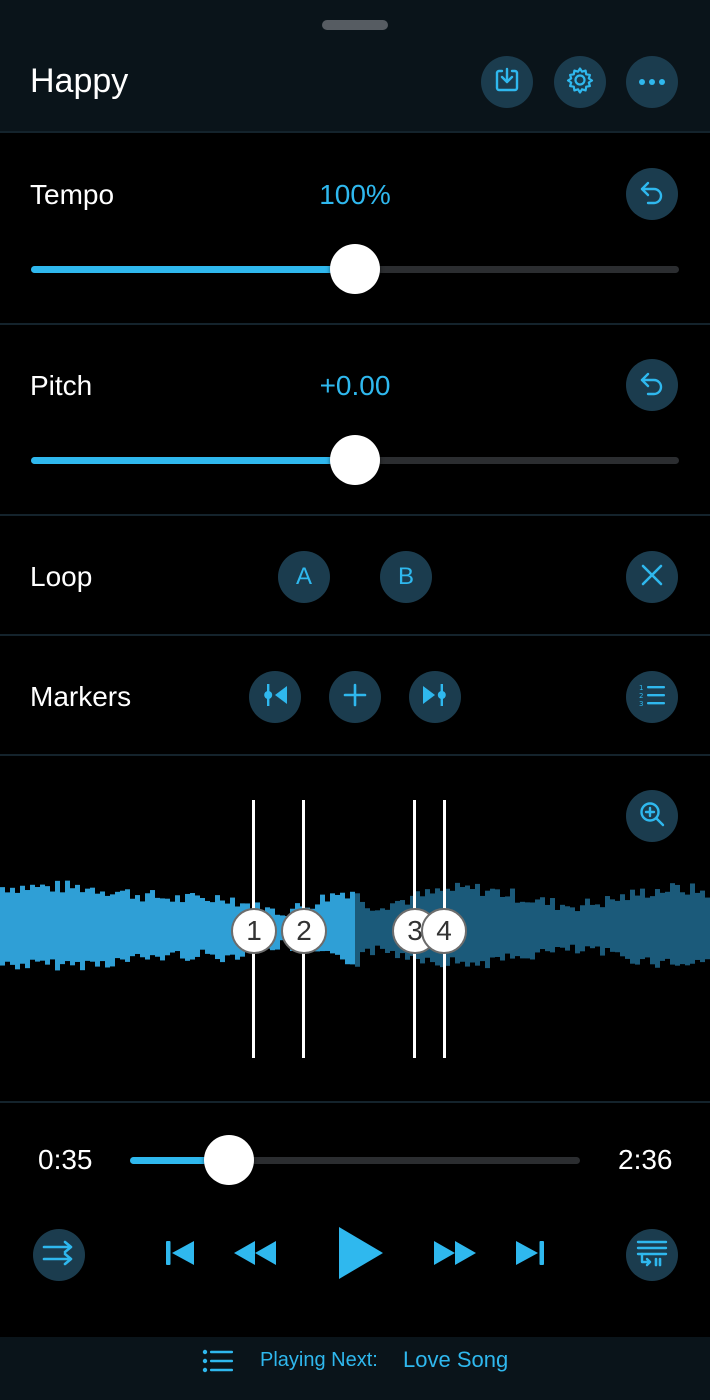  Describe the element at coordinates (355, 25) in the screenshot. I see `drag-handle` at that location.